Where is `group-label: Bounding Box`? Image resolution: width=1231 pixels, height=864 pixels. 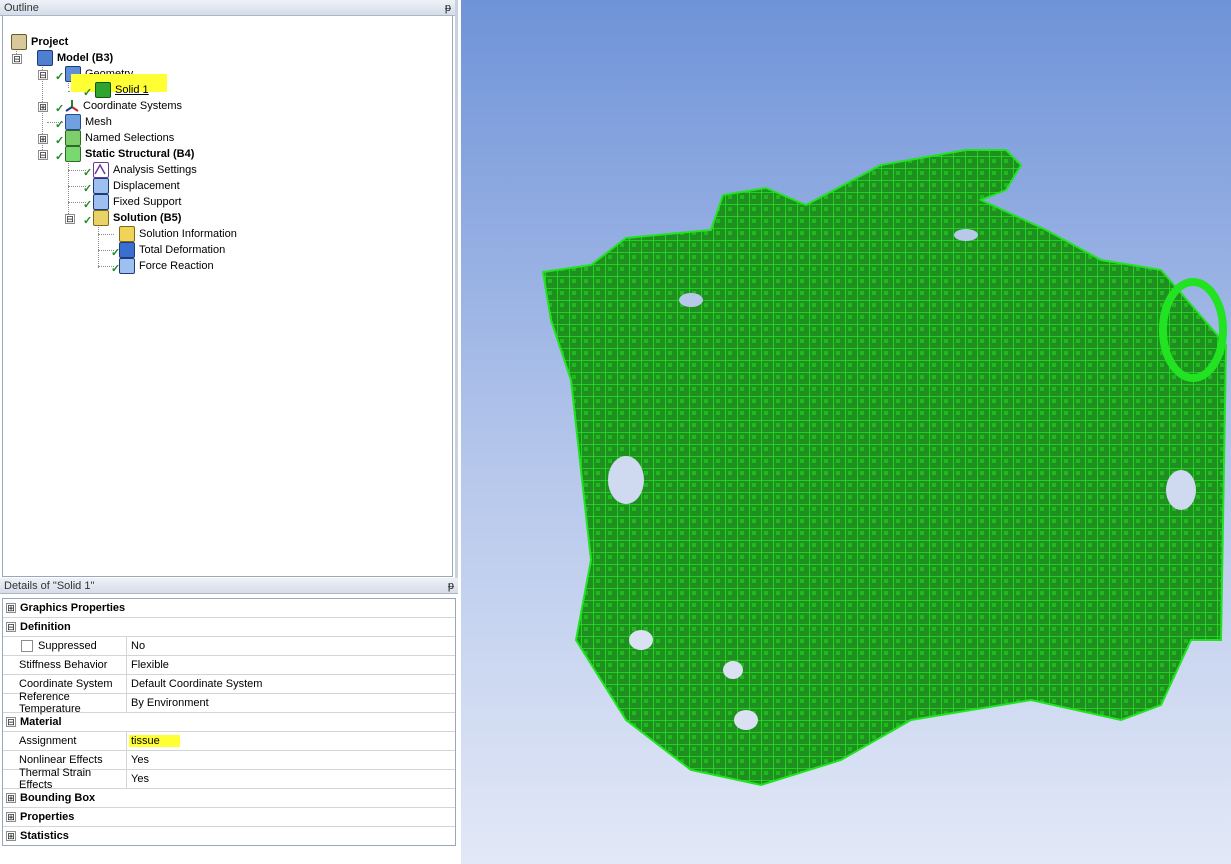 group-label: Bounding Box is located at coordinates (58, 798).